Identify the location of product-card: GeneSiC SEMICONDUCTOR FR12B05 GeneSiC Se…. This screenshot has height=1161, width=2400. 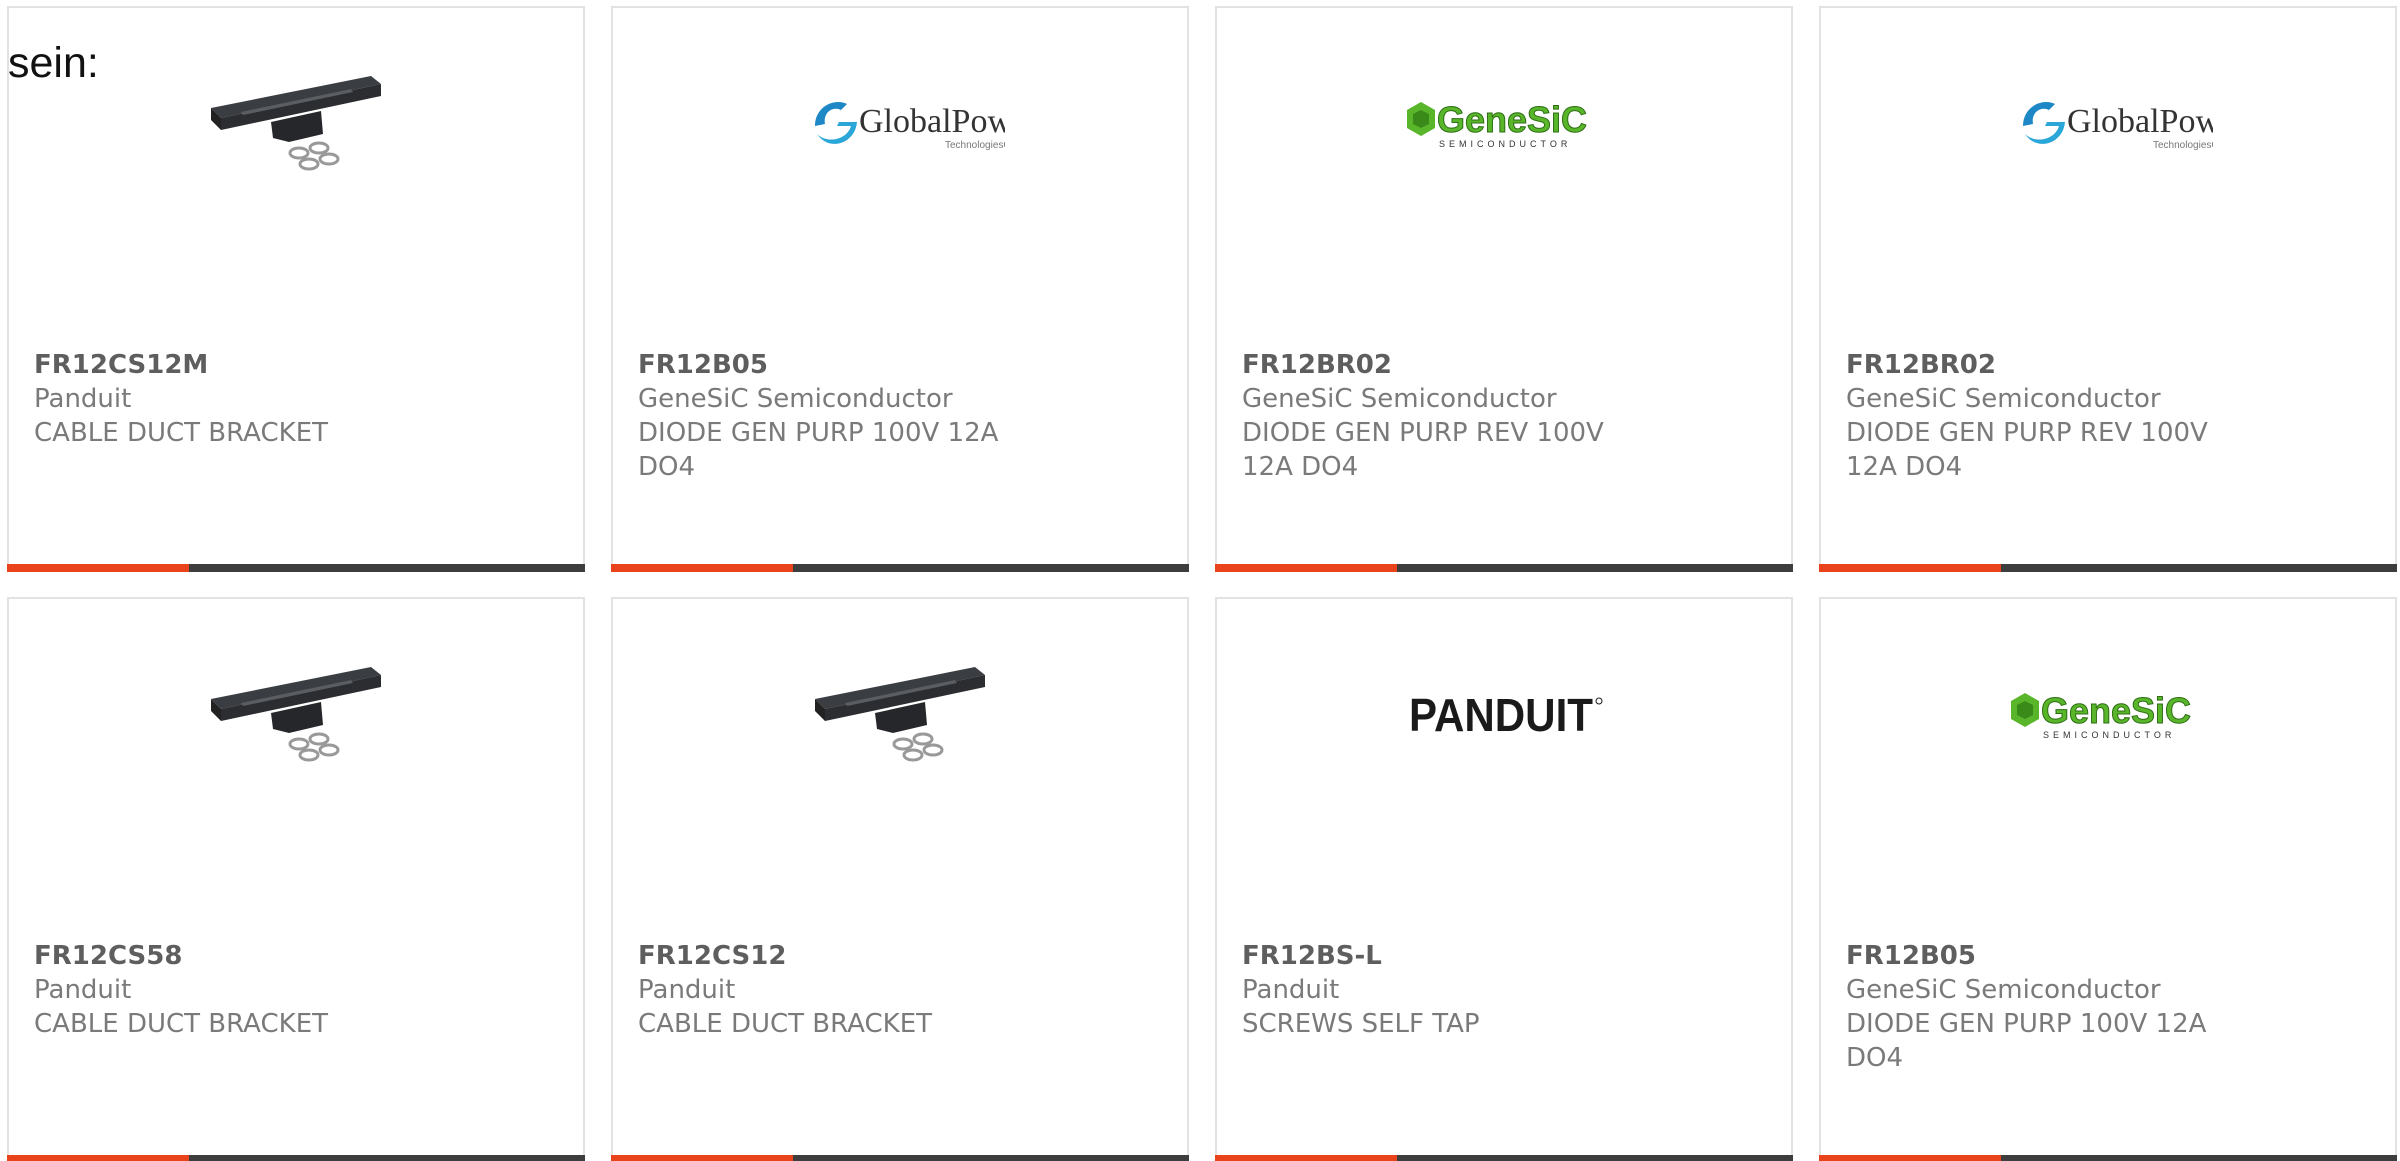
(2108, 879).